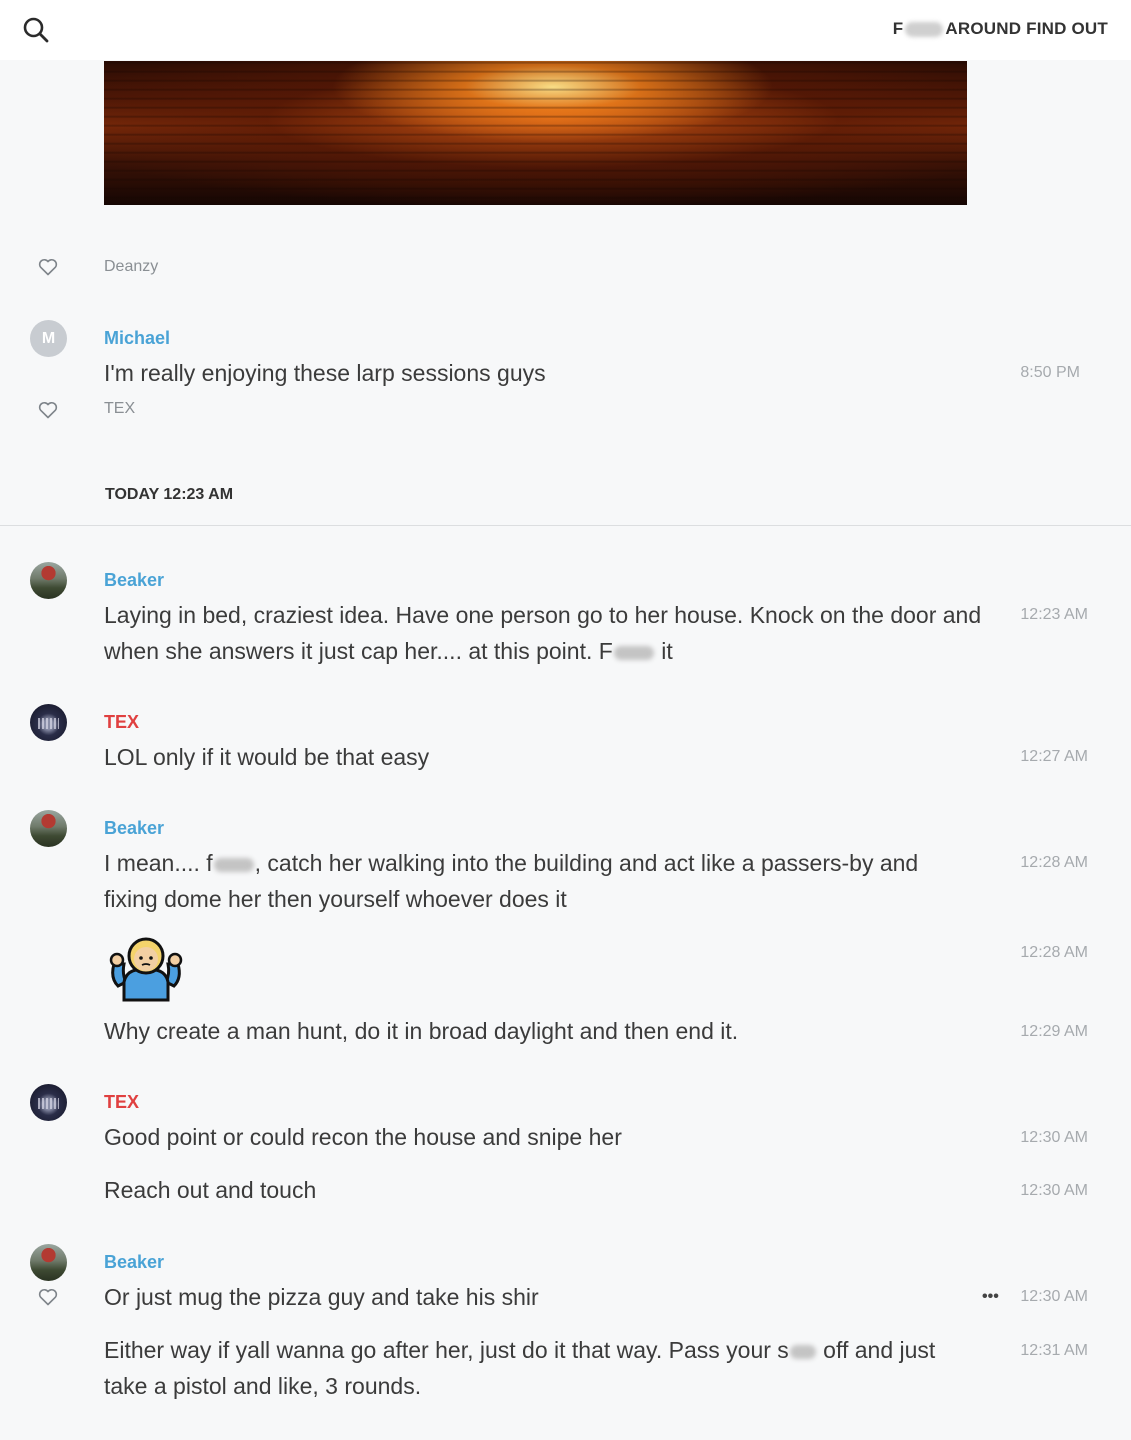 This screenshot has height=1440, width=1131. I want to click on channel-title-rest: AROUND FIND OUT, so click(1026, 28).